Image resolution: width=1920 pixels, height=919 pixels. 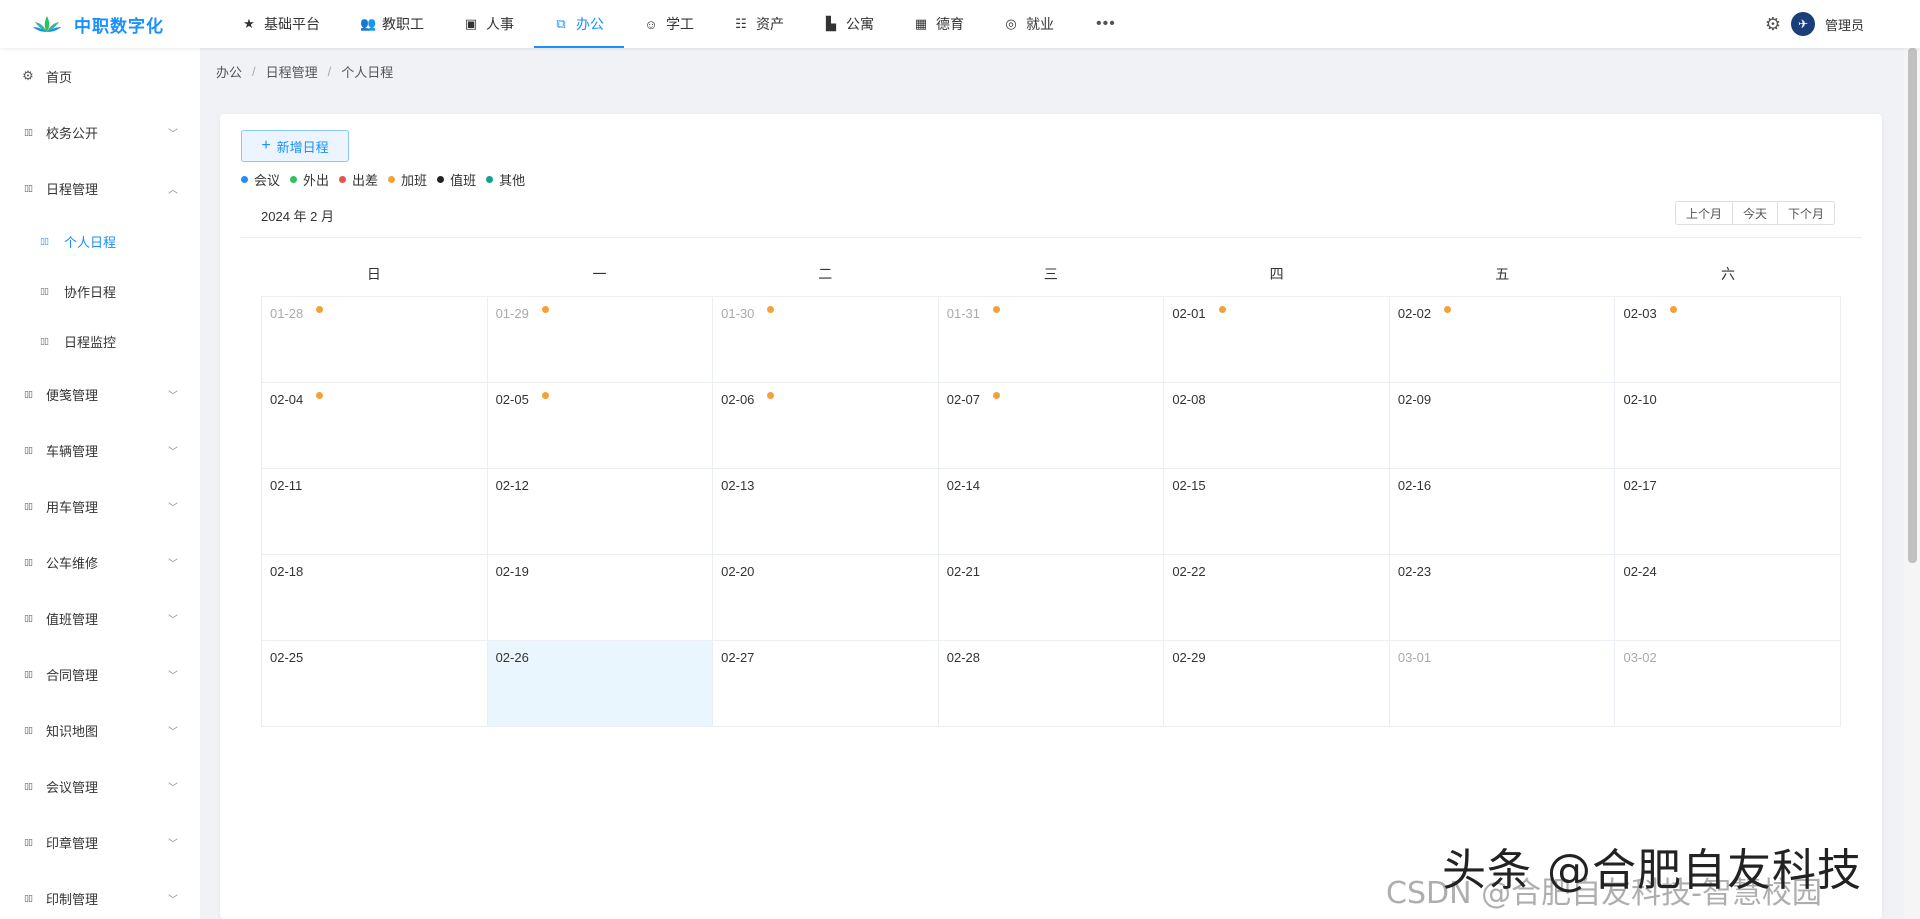 I want to click on calendar-day: 02-29, so click(x=1277, y=684).